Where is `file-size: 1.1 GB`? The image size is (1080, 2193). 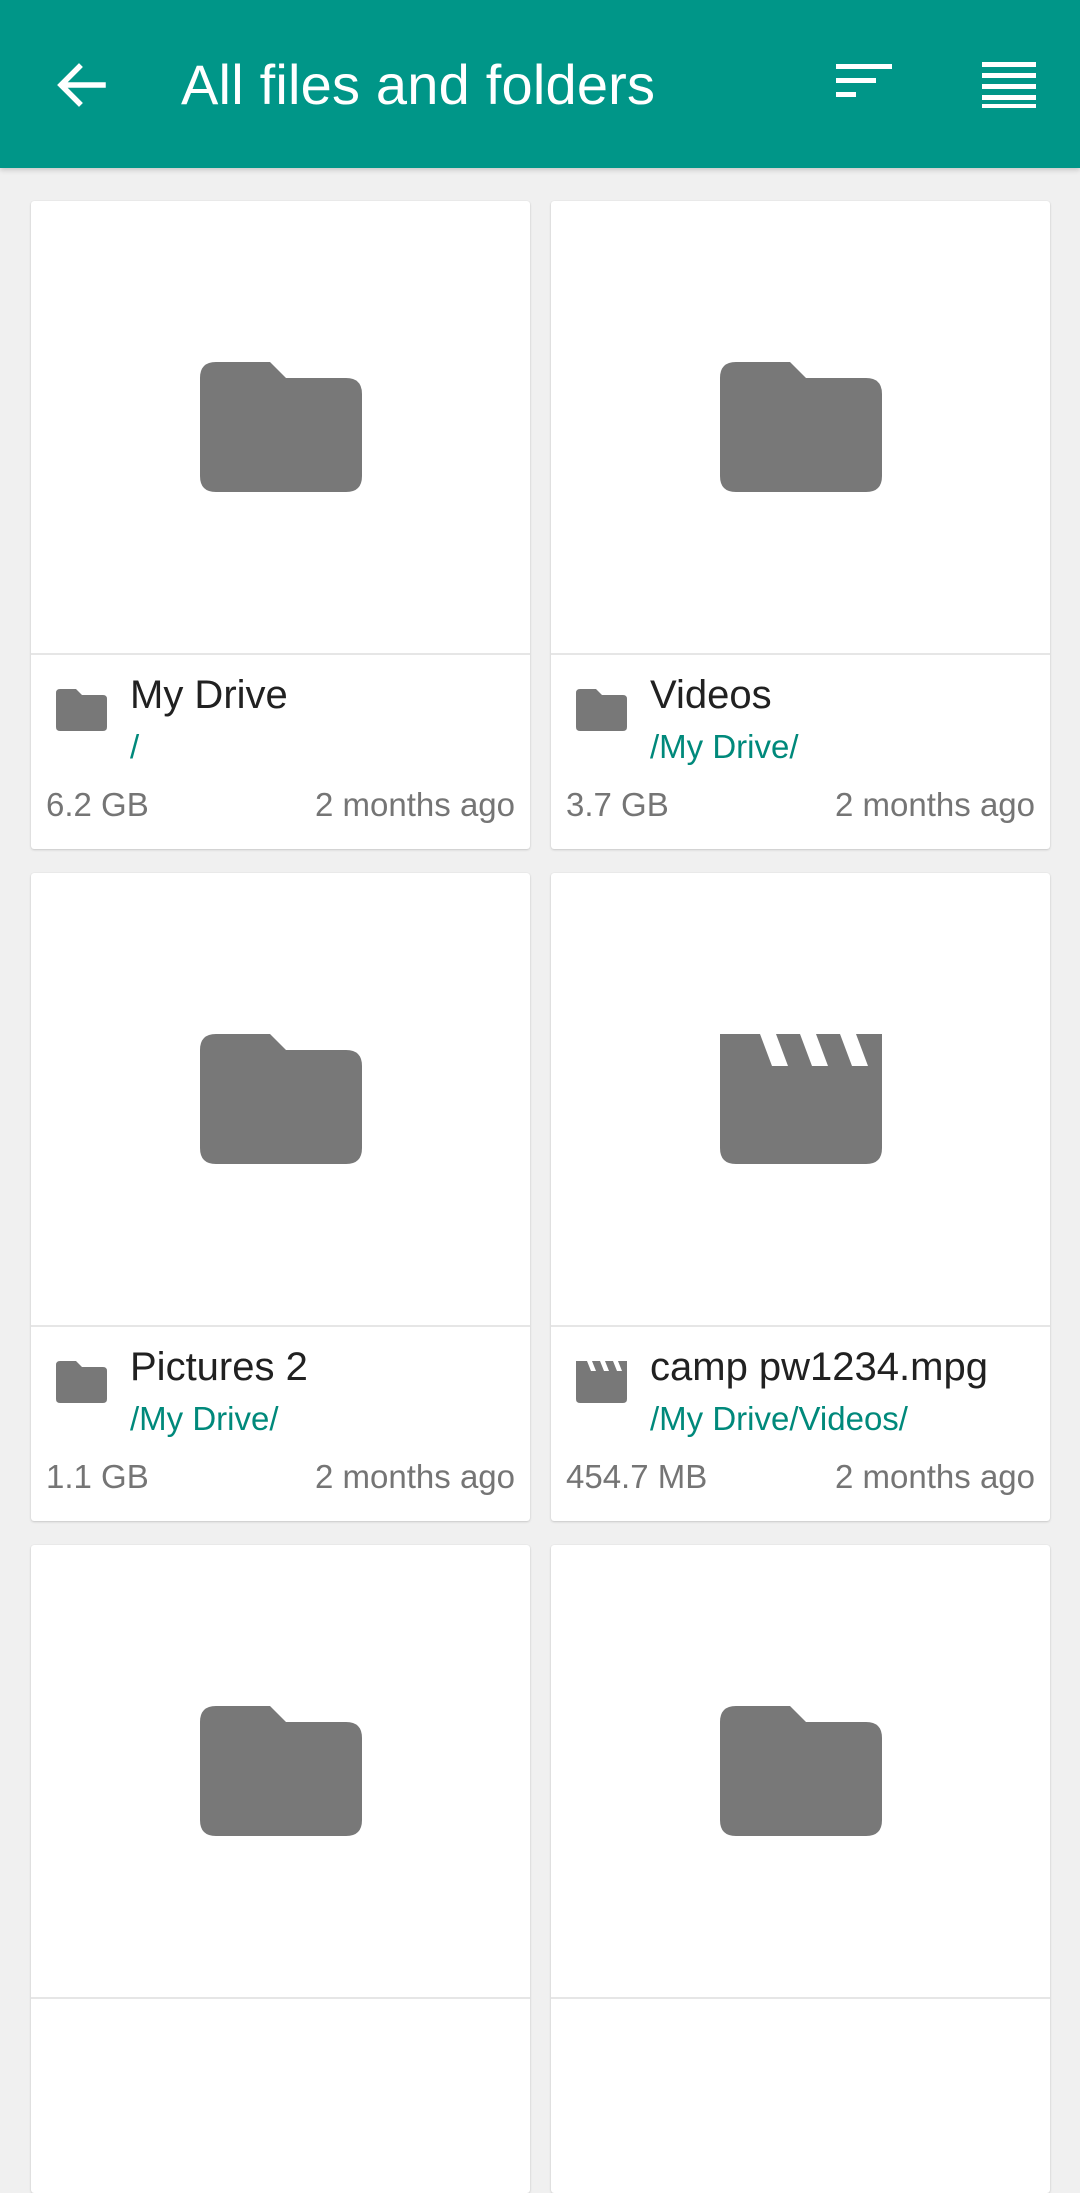 file-size: 1.1 GB is located at coordinates (97, 1476).